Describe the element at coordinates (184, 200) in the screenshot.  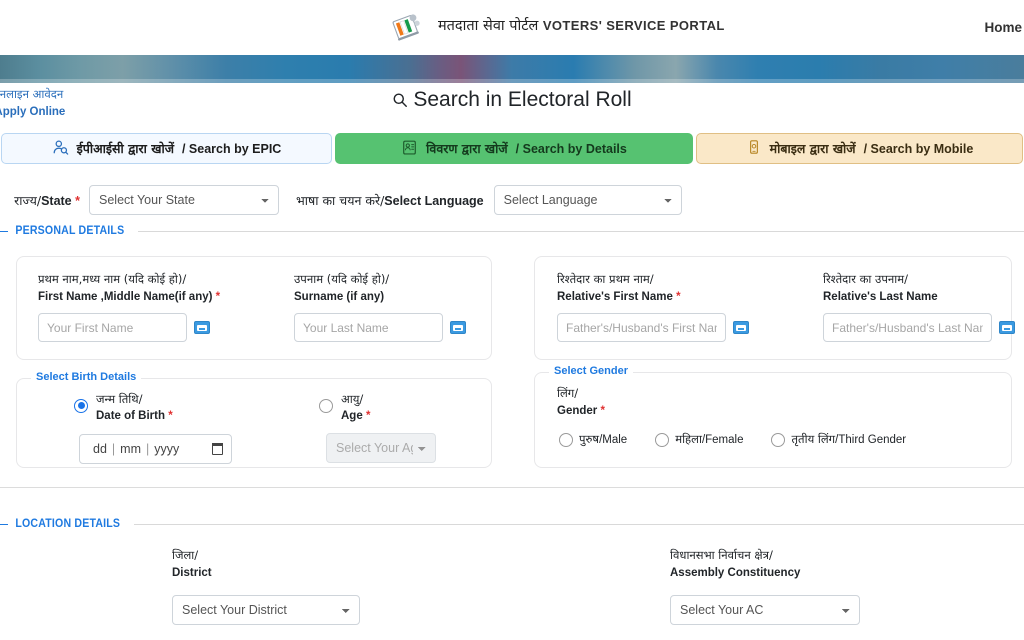
I see `state-select: Select Your State` at that location.